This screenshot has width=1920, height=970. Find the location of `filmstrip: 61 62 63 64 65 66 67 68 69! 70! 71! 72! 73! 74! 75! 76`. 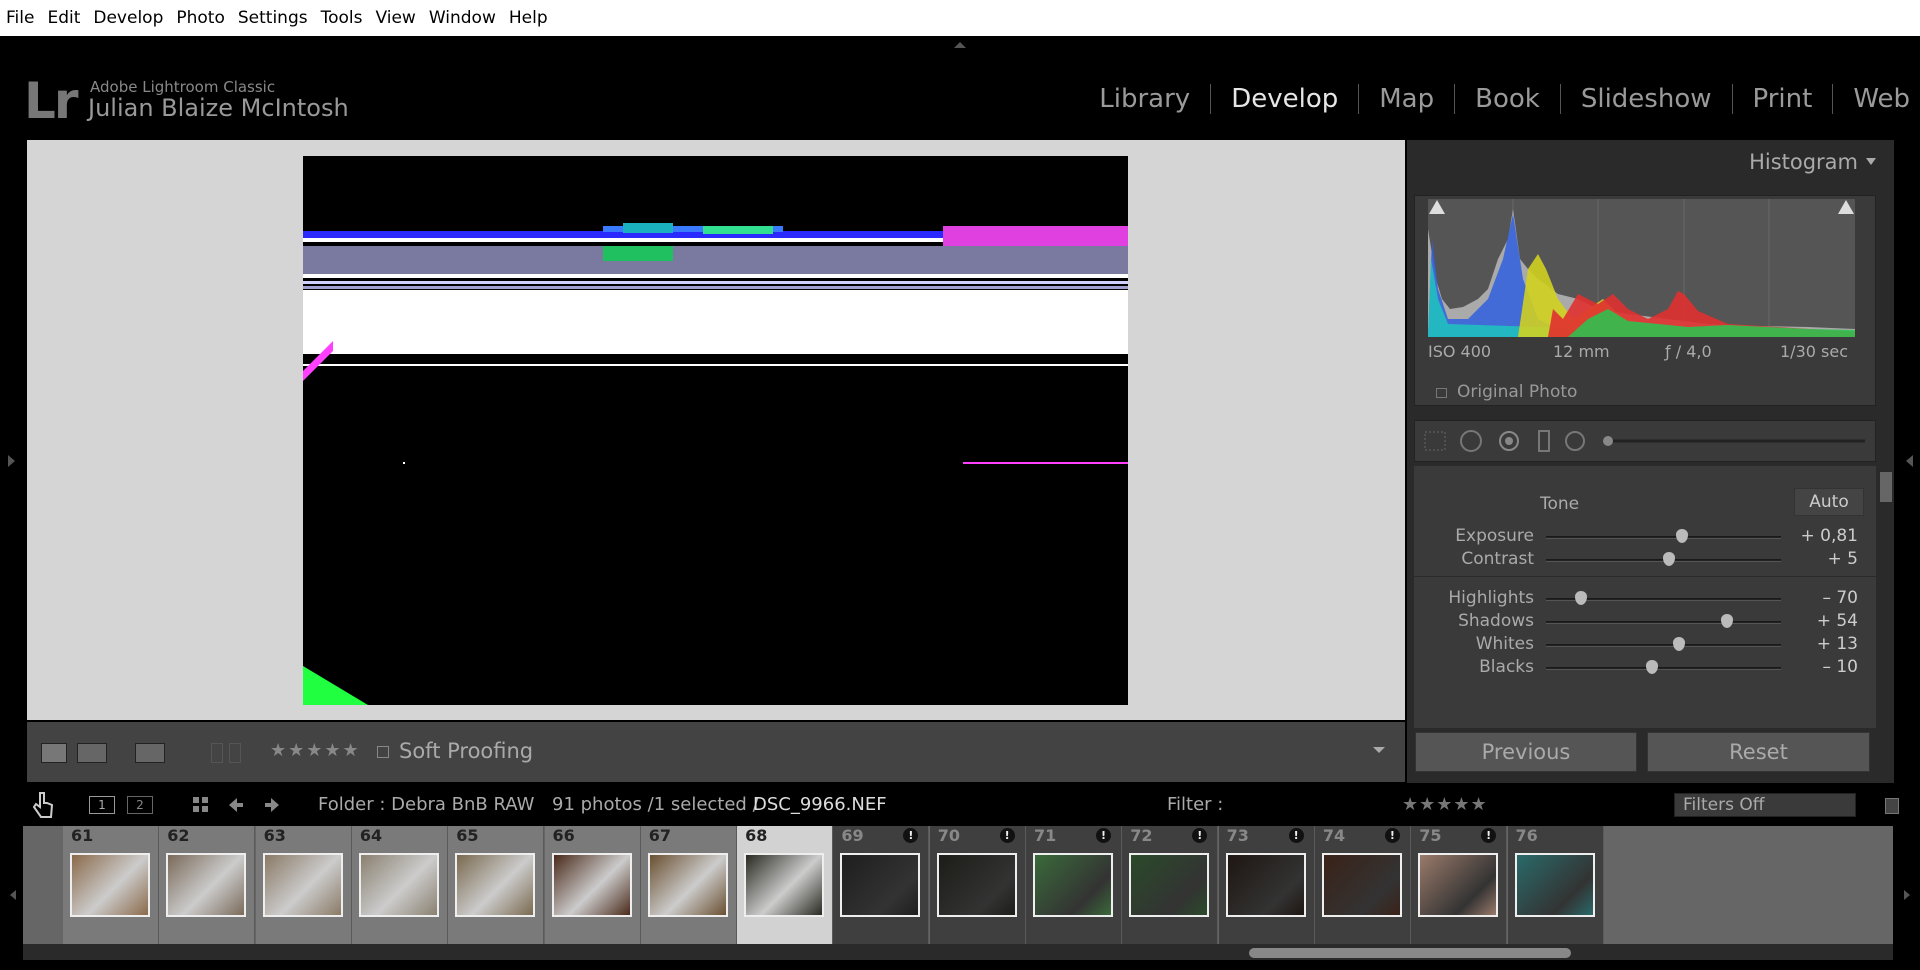

filmstrip: 61 62 63 64 65 66 67 68 69! 70! 71! 72! 73! 74! 75! 76 is located at coordinates (958, 885).